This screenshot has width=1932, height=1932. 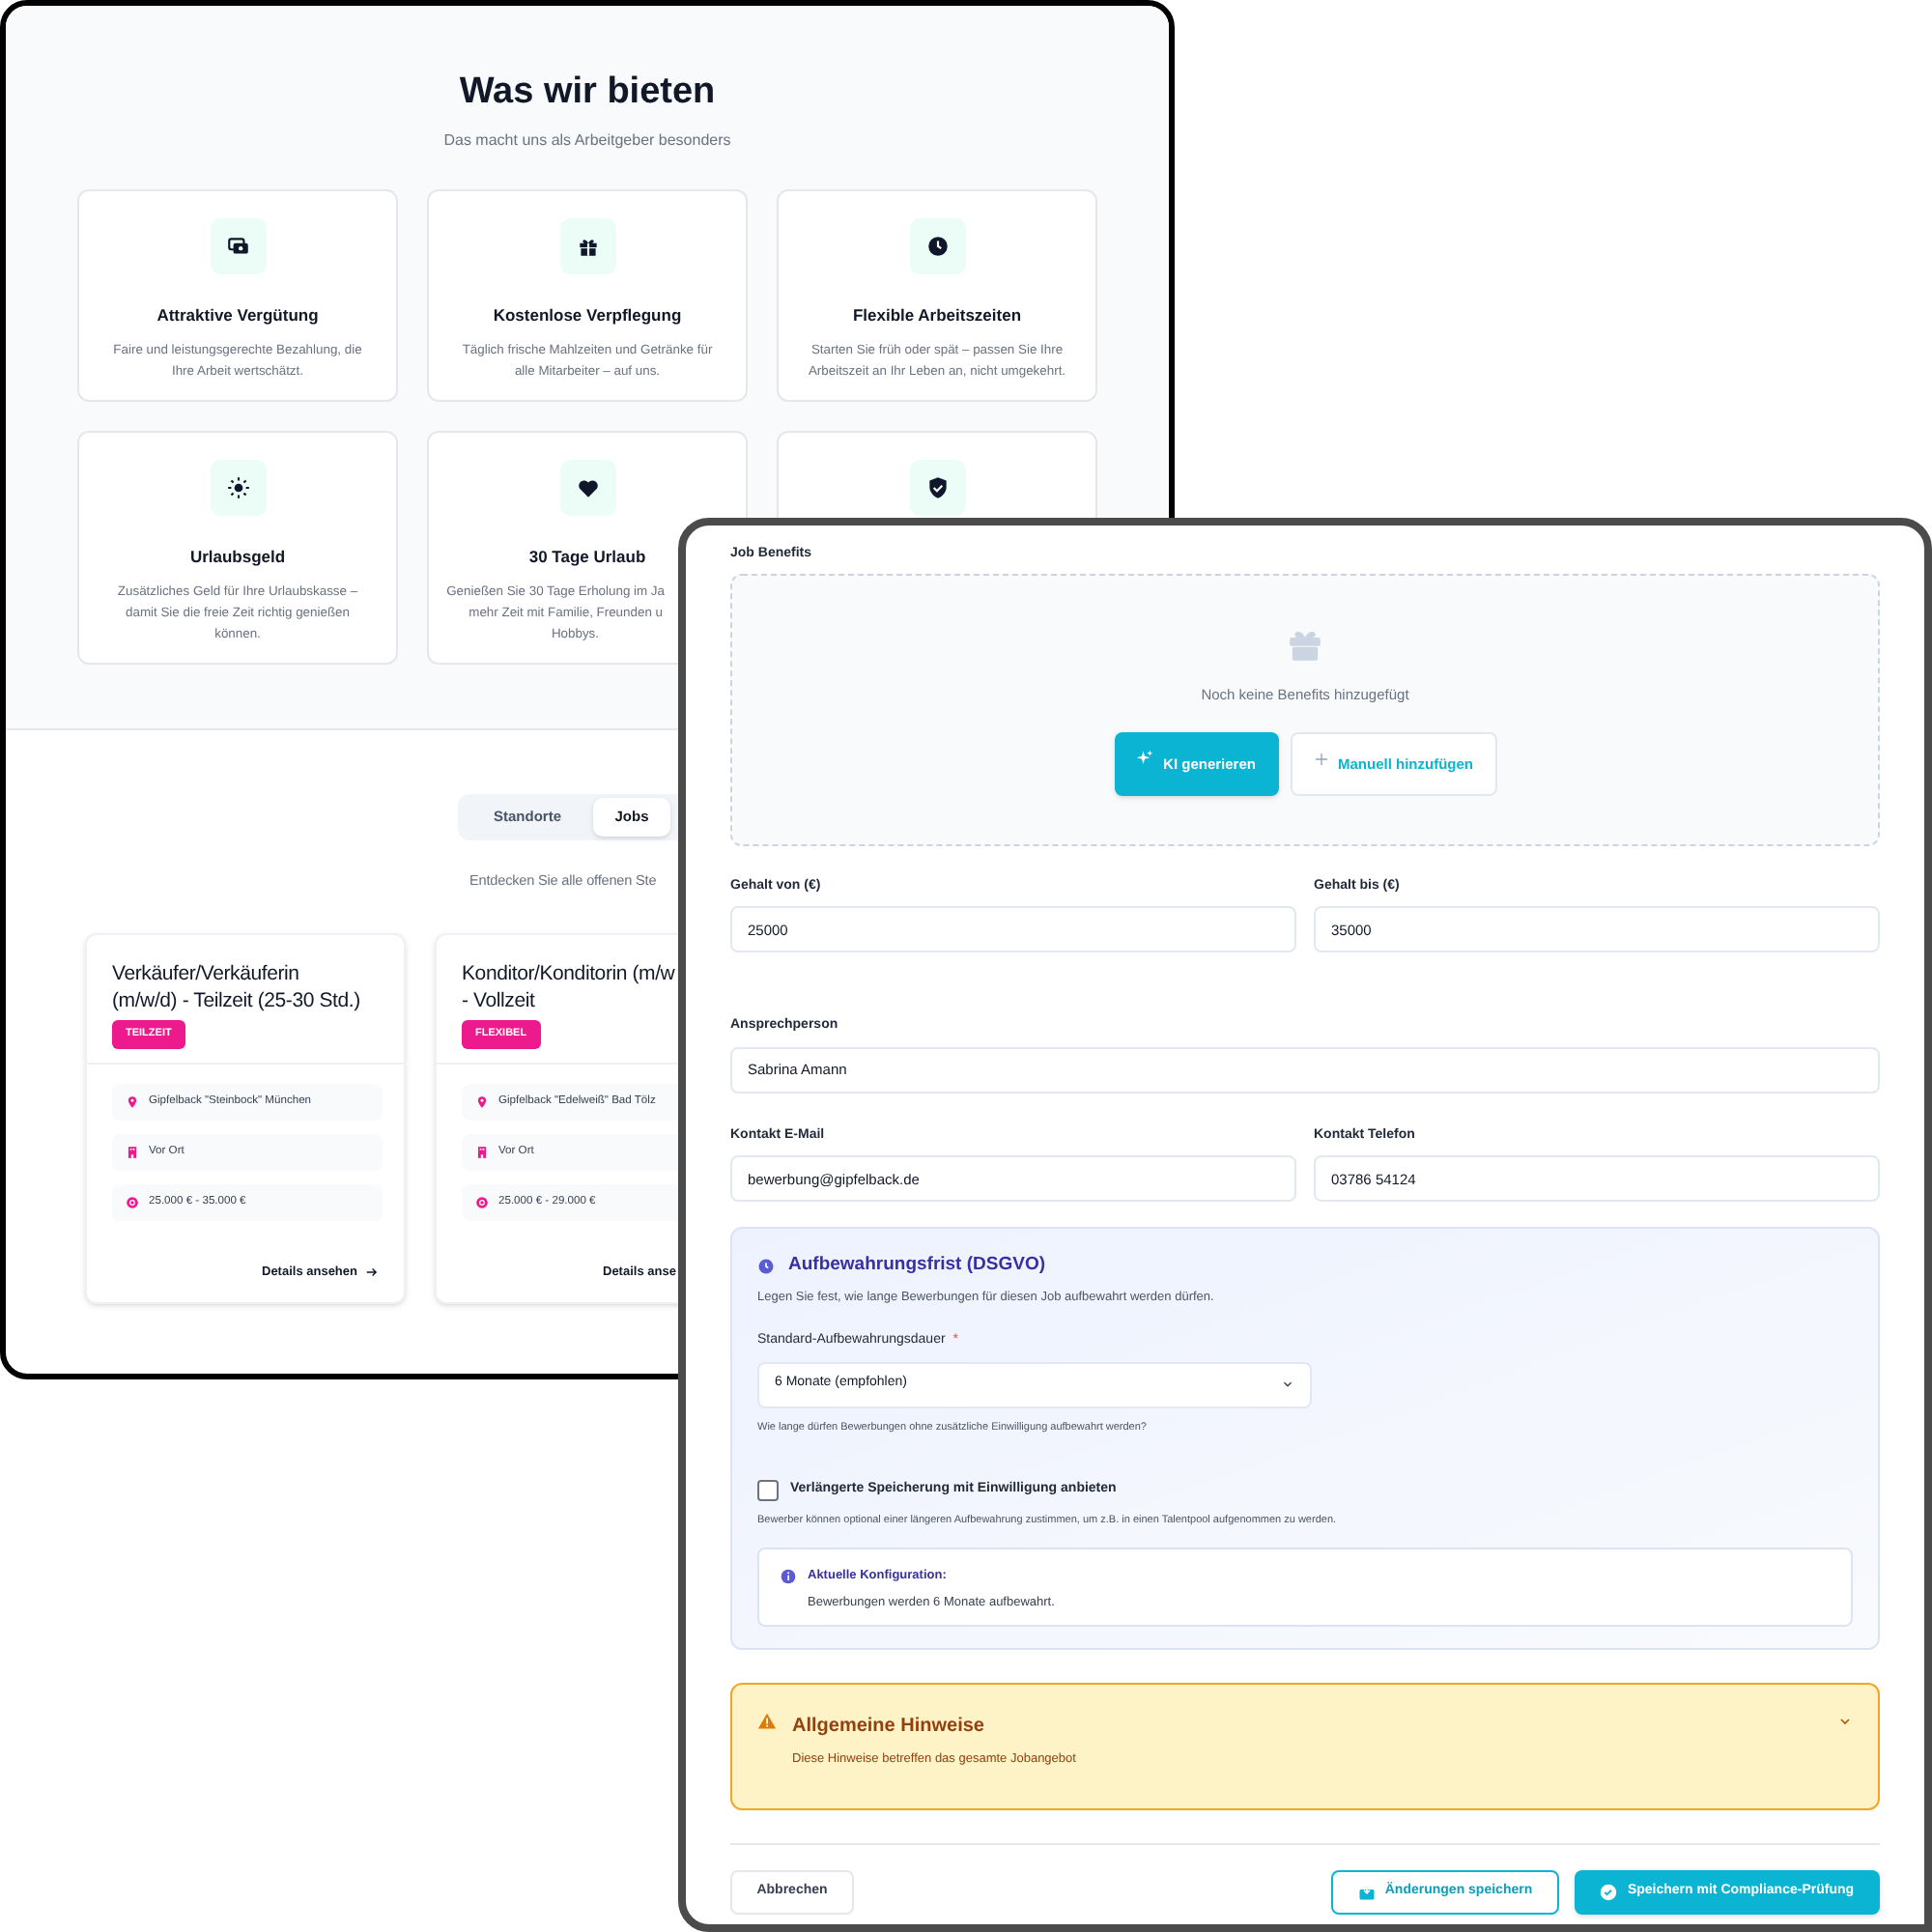 I want to click on arrow-right-icon, so click(x=372, y=1272).